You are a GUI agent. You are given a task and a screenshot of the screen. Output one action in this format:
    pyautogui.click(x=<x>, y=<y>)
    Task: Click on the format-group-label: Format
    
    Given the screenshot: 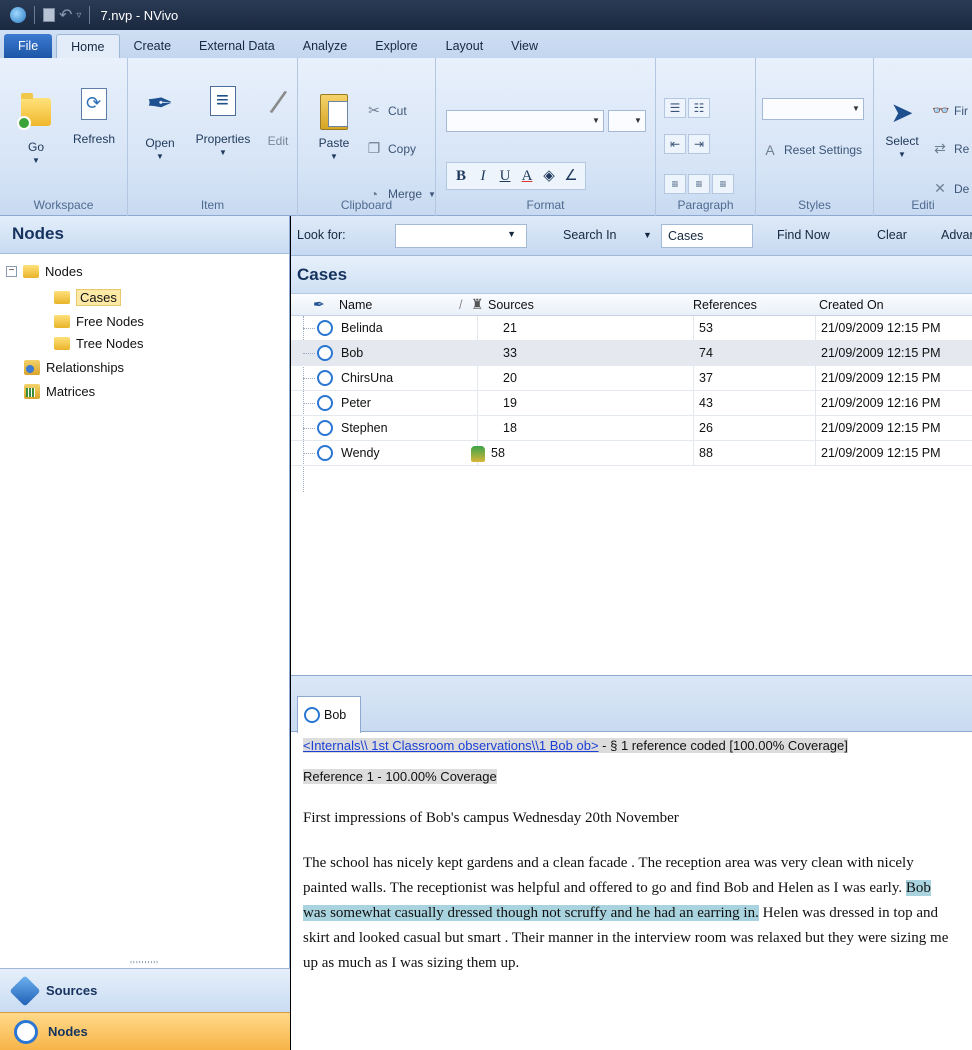 What is the action you would take?
    pyautogui.click(x=545, y=205)
    